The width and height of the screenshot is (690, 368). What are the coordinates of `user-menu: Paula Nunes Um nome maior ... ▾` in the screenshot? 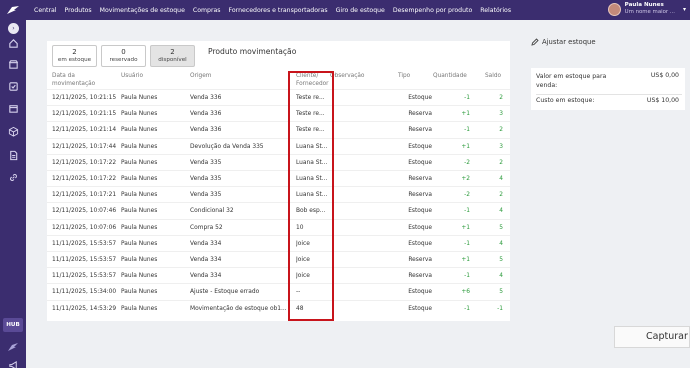 It's located at (646, 9).